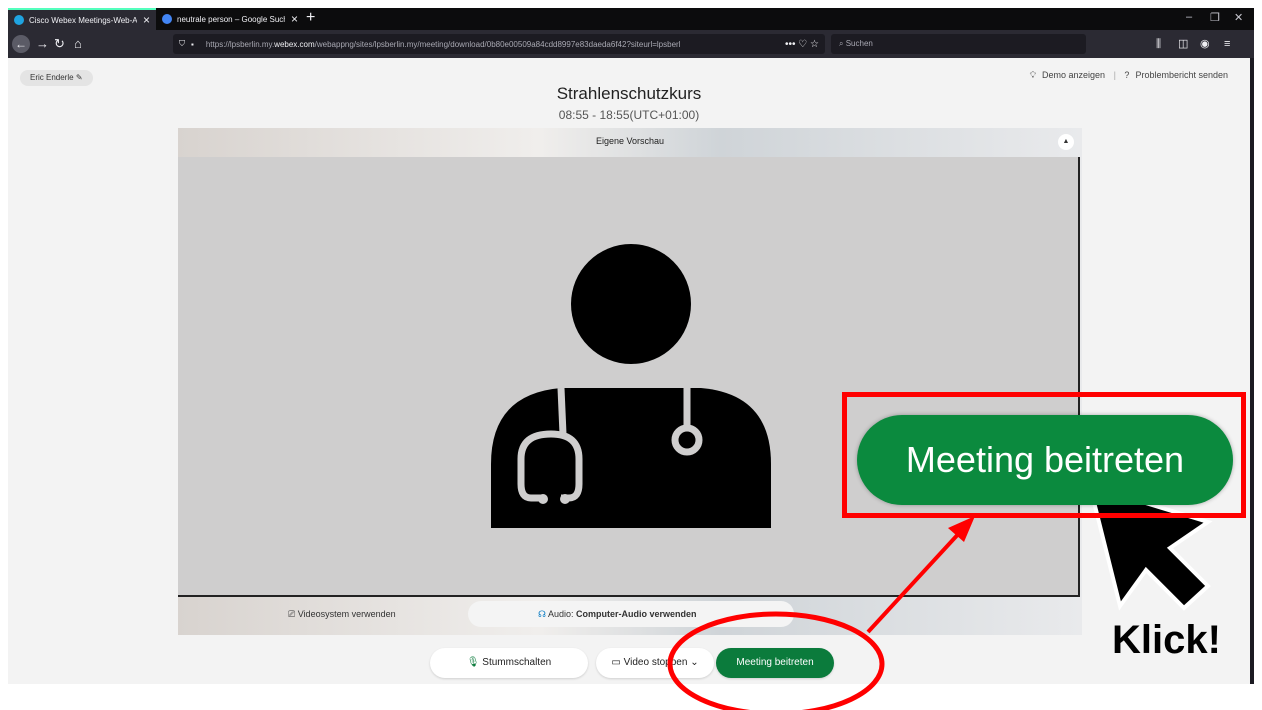 This screenshot has height=710, width=1262. I want to click on annotation-overlay, so click(940, 596).